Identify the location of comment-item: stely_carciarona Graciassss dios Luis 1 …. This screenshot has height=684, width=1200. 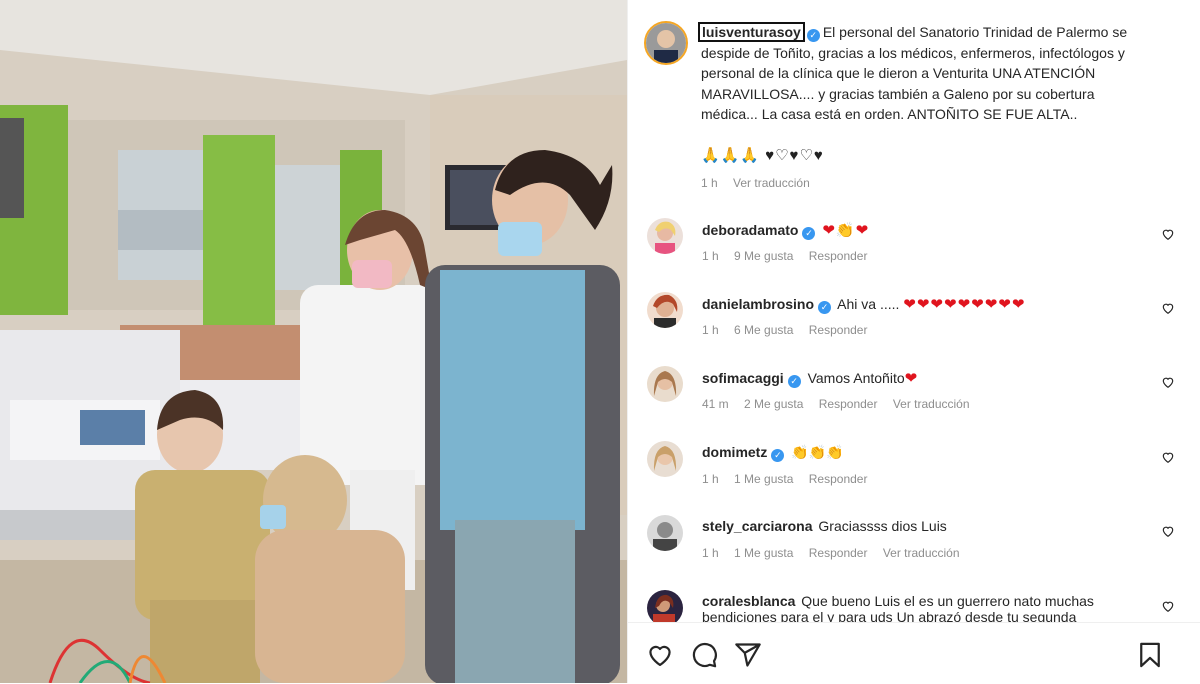
(914, 552).